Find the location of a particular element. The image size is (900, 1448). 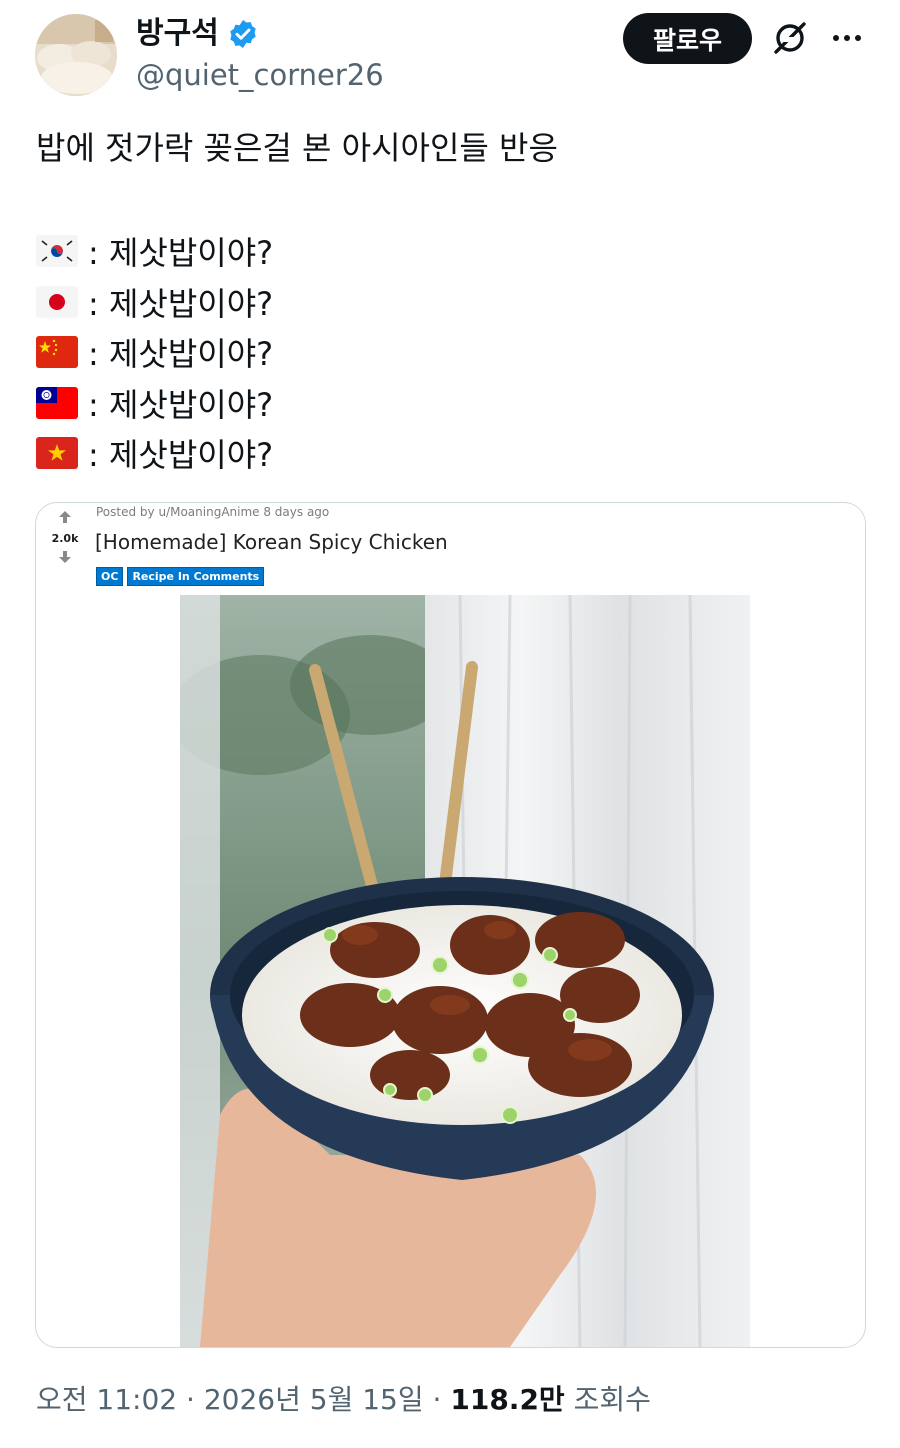

display-name: 방구석 is located at coordinates (197, 34).